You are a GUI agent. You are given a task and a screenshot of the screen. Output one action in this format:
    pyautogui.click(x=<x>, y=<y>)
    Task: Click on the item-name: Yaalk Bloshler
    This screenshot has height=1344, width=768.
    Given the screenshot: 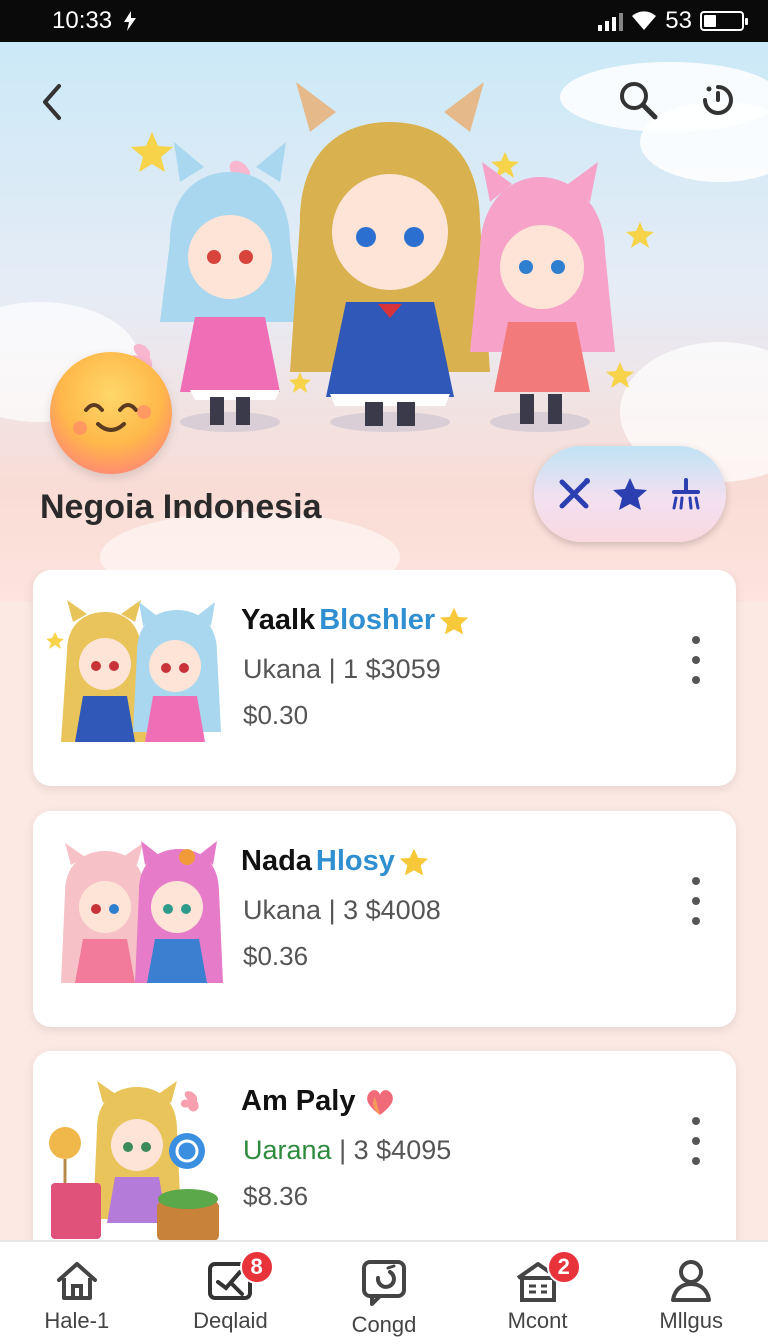 What is the action you would take?
    pyautogui.click(x=355, y=620)
    